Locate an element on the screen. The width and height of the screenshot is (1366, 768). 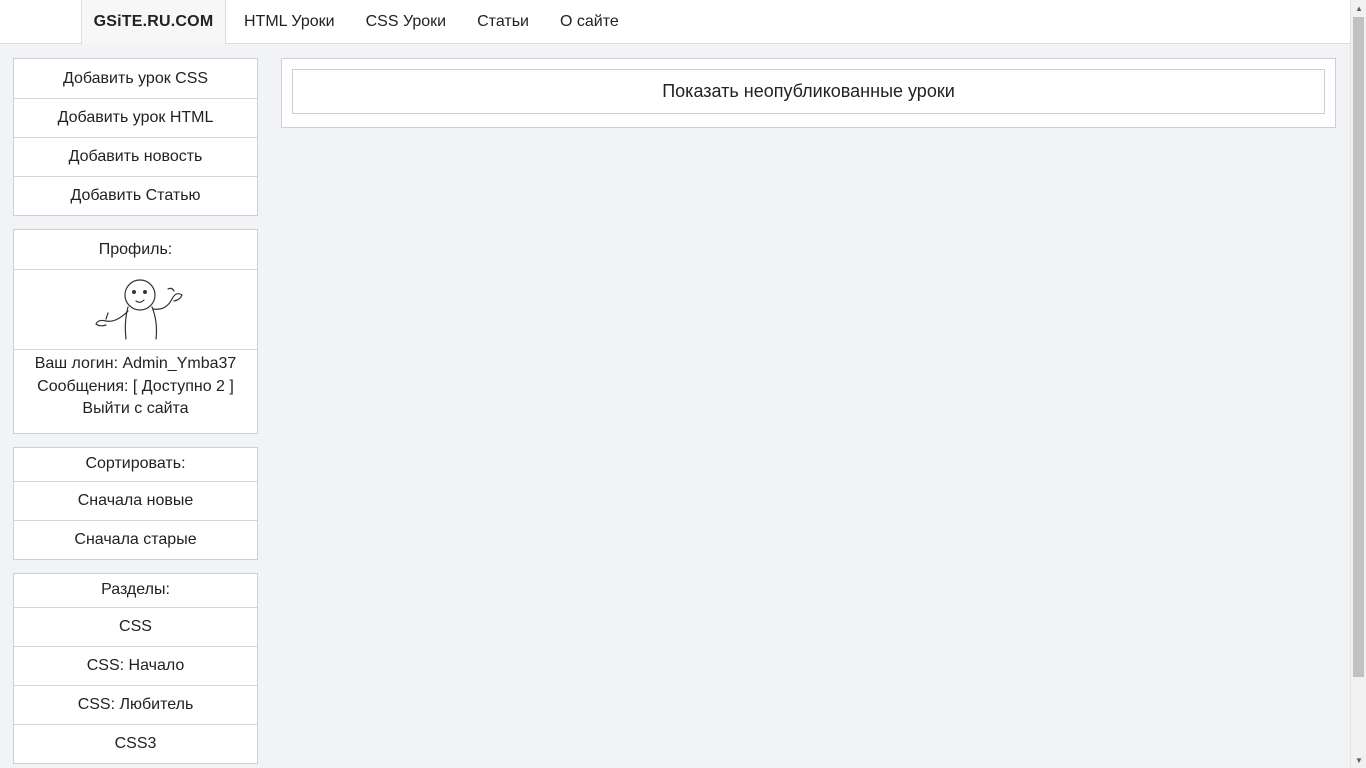
nav-link-html-lessons: HTML Уроки is located at coordinates (289, 22).